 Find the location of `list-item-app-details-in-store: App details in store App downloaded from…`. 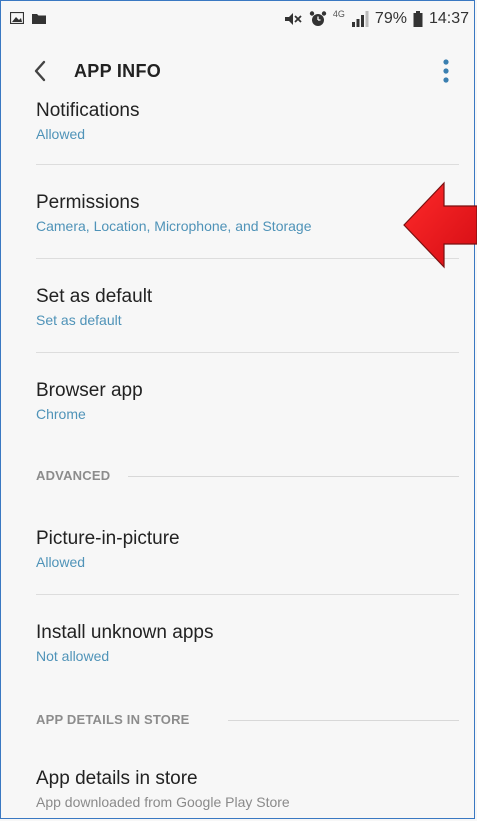

list-item-app-details-in-store: App details in store App downloaded from… is located at coordinates (238, 789).